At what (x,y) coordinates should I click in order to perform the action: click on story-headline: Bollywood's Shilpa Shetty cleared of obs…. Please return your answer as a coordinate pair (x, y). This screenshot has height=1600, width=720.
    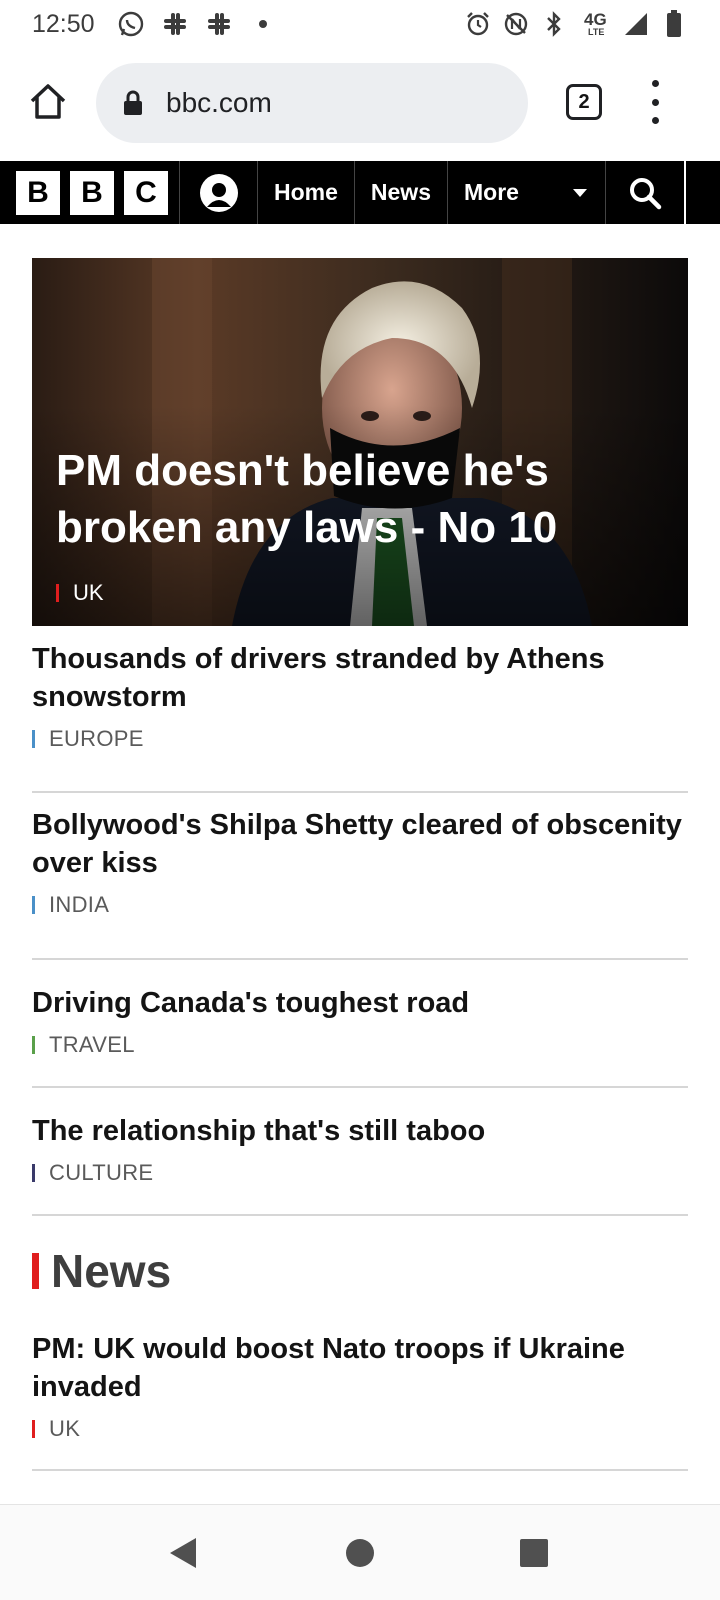
    Looking at the image, I should click on (360, 844).